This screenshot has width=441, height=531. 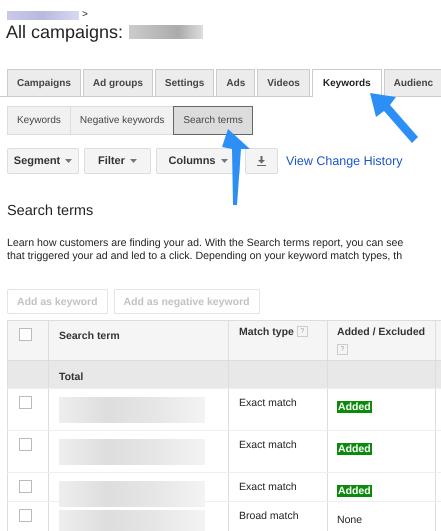 What do you see at coordinates (117, 82) in the screenshot?
I see `tab: Ad groups` at bounding box center [117, 82].